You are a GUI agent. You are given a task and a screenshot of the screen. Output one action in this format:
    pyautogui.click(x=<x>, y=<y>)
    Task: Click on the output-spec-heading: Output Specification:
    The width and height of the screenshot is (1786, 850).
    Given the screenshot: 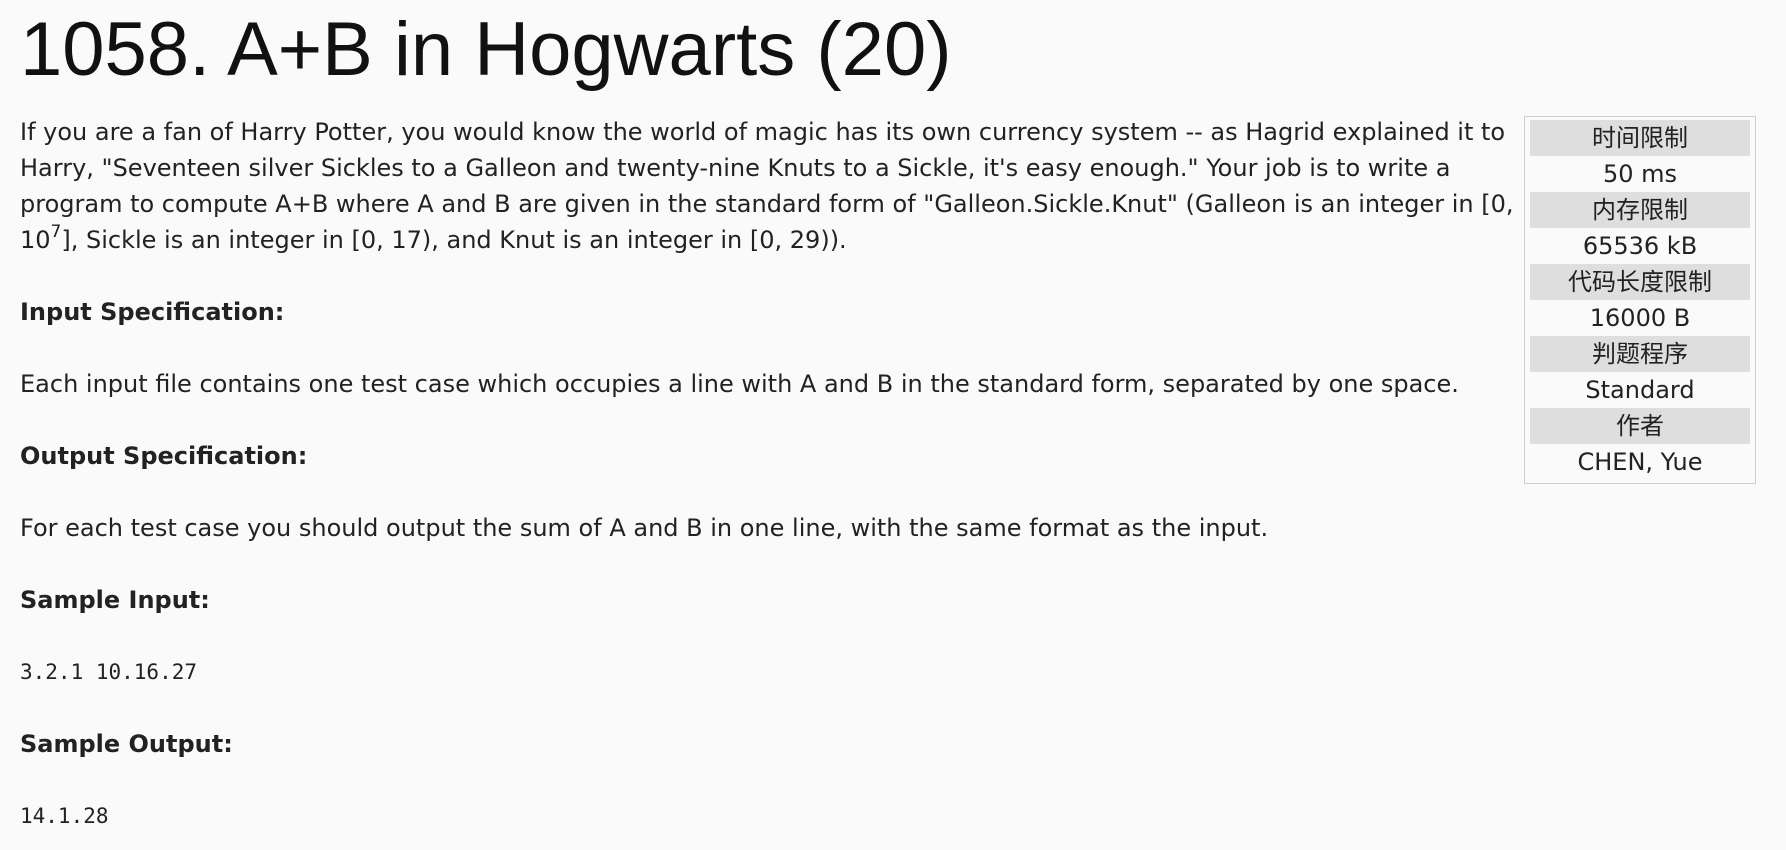 What is the action you would take?
    pyautogui.click(x=164, y=456)
    